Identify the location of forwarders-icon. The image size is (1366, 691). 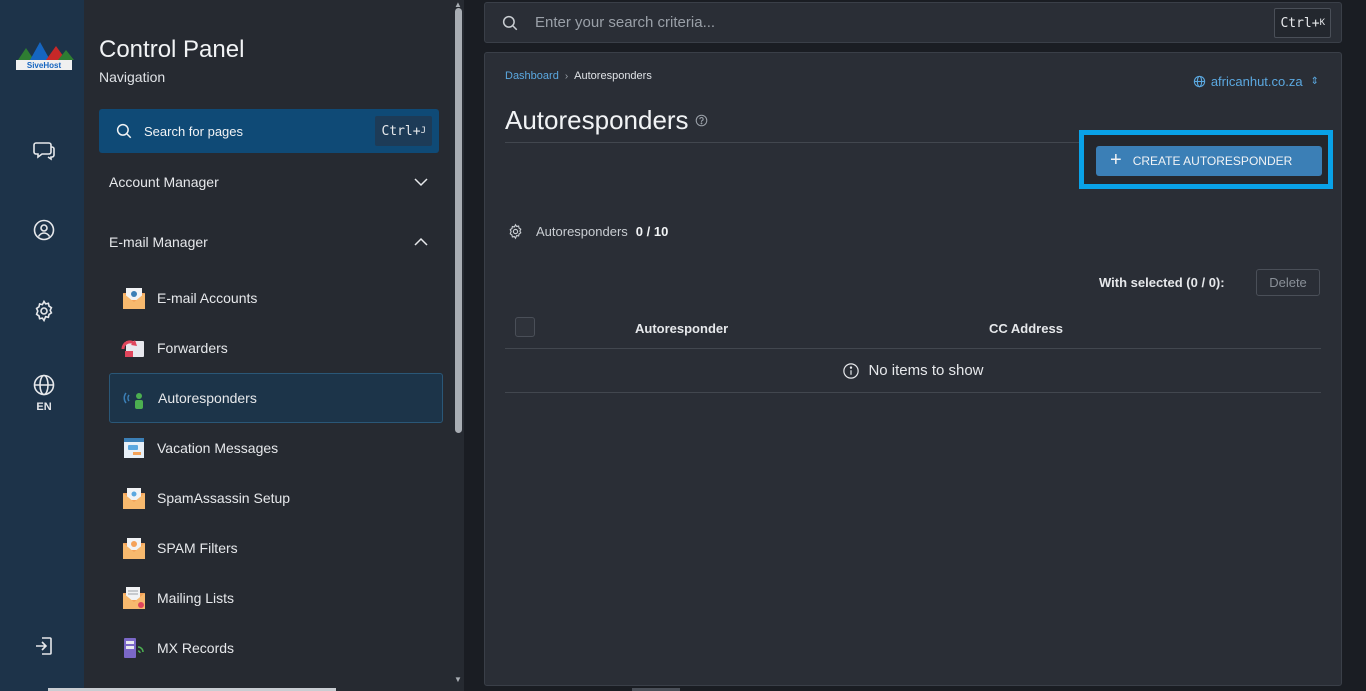
(132, 348).